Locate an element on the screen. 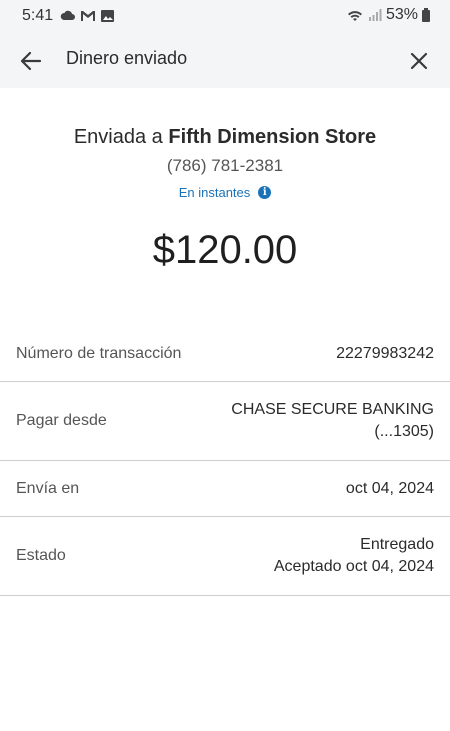 The width and height of the screenshot is (450, 731). account-suffix: (...1305) is located at coordinates (404, 431).